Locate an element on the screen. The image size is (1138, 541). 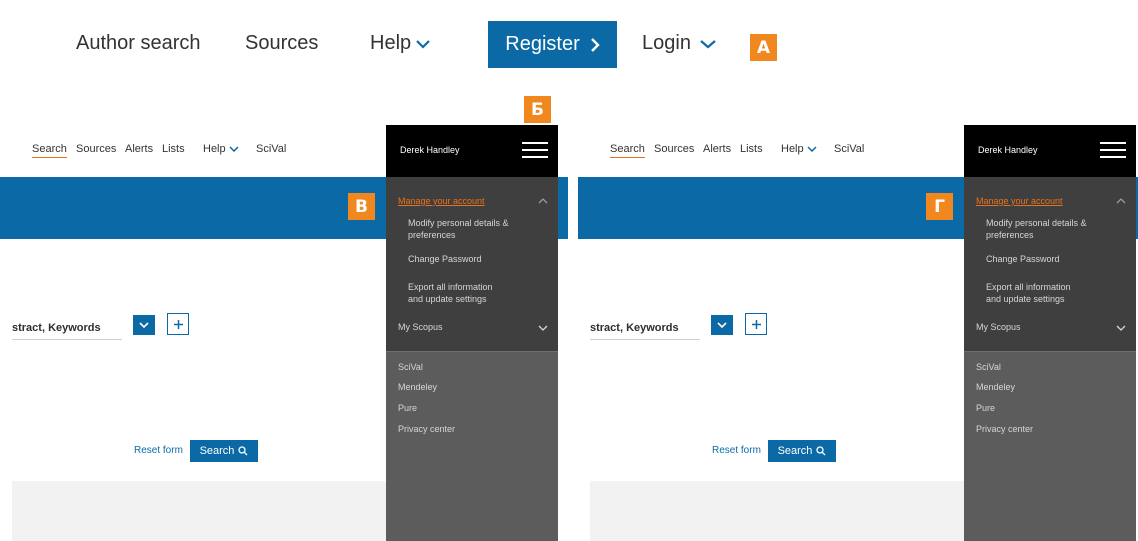
callout-badge-v: В is located at coordinates (361, 206).